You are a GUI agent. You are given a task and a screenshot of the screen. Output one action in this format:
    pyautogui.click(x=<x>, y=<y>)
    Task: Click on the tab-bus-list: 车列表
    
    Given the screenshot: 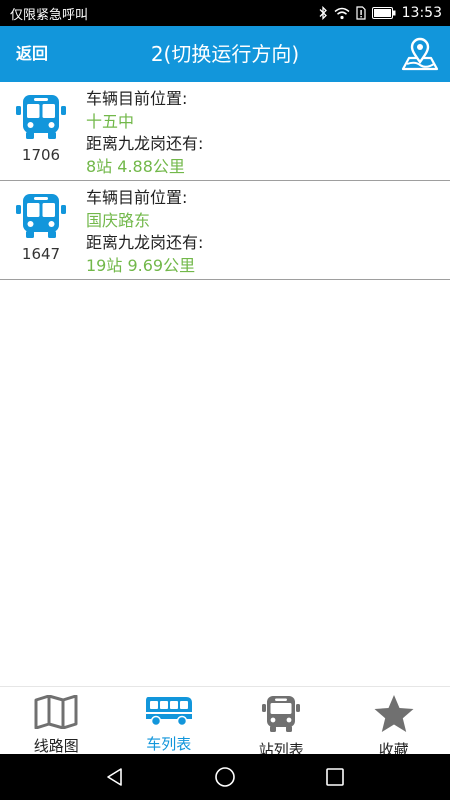 What is the action you would take?
    pyautogui.click(x=169, y=720)
    